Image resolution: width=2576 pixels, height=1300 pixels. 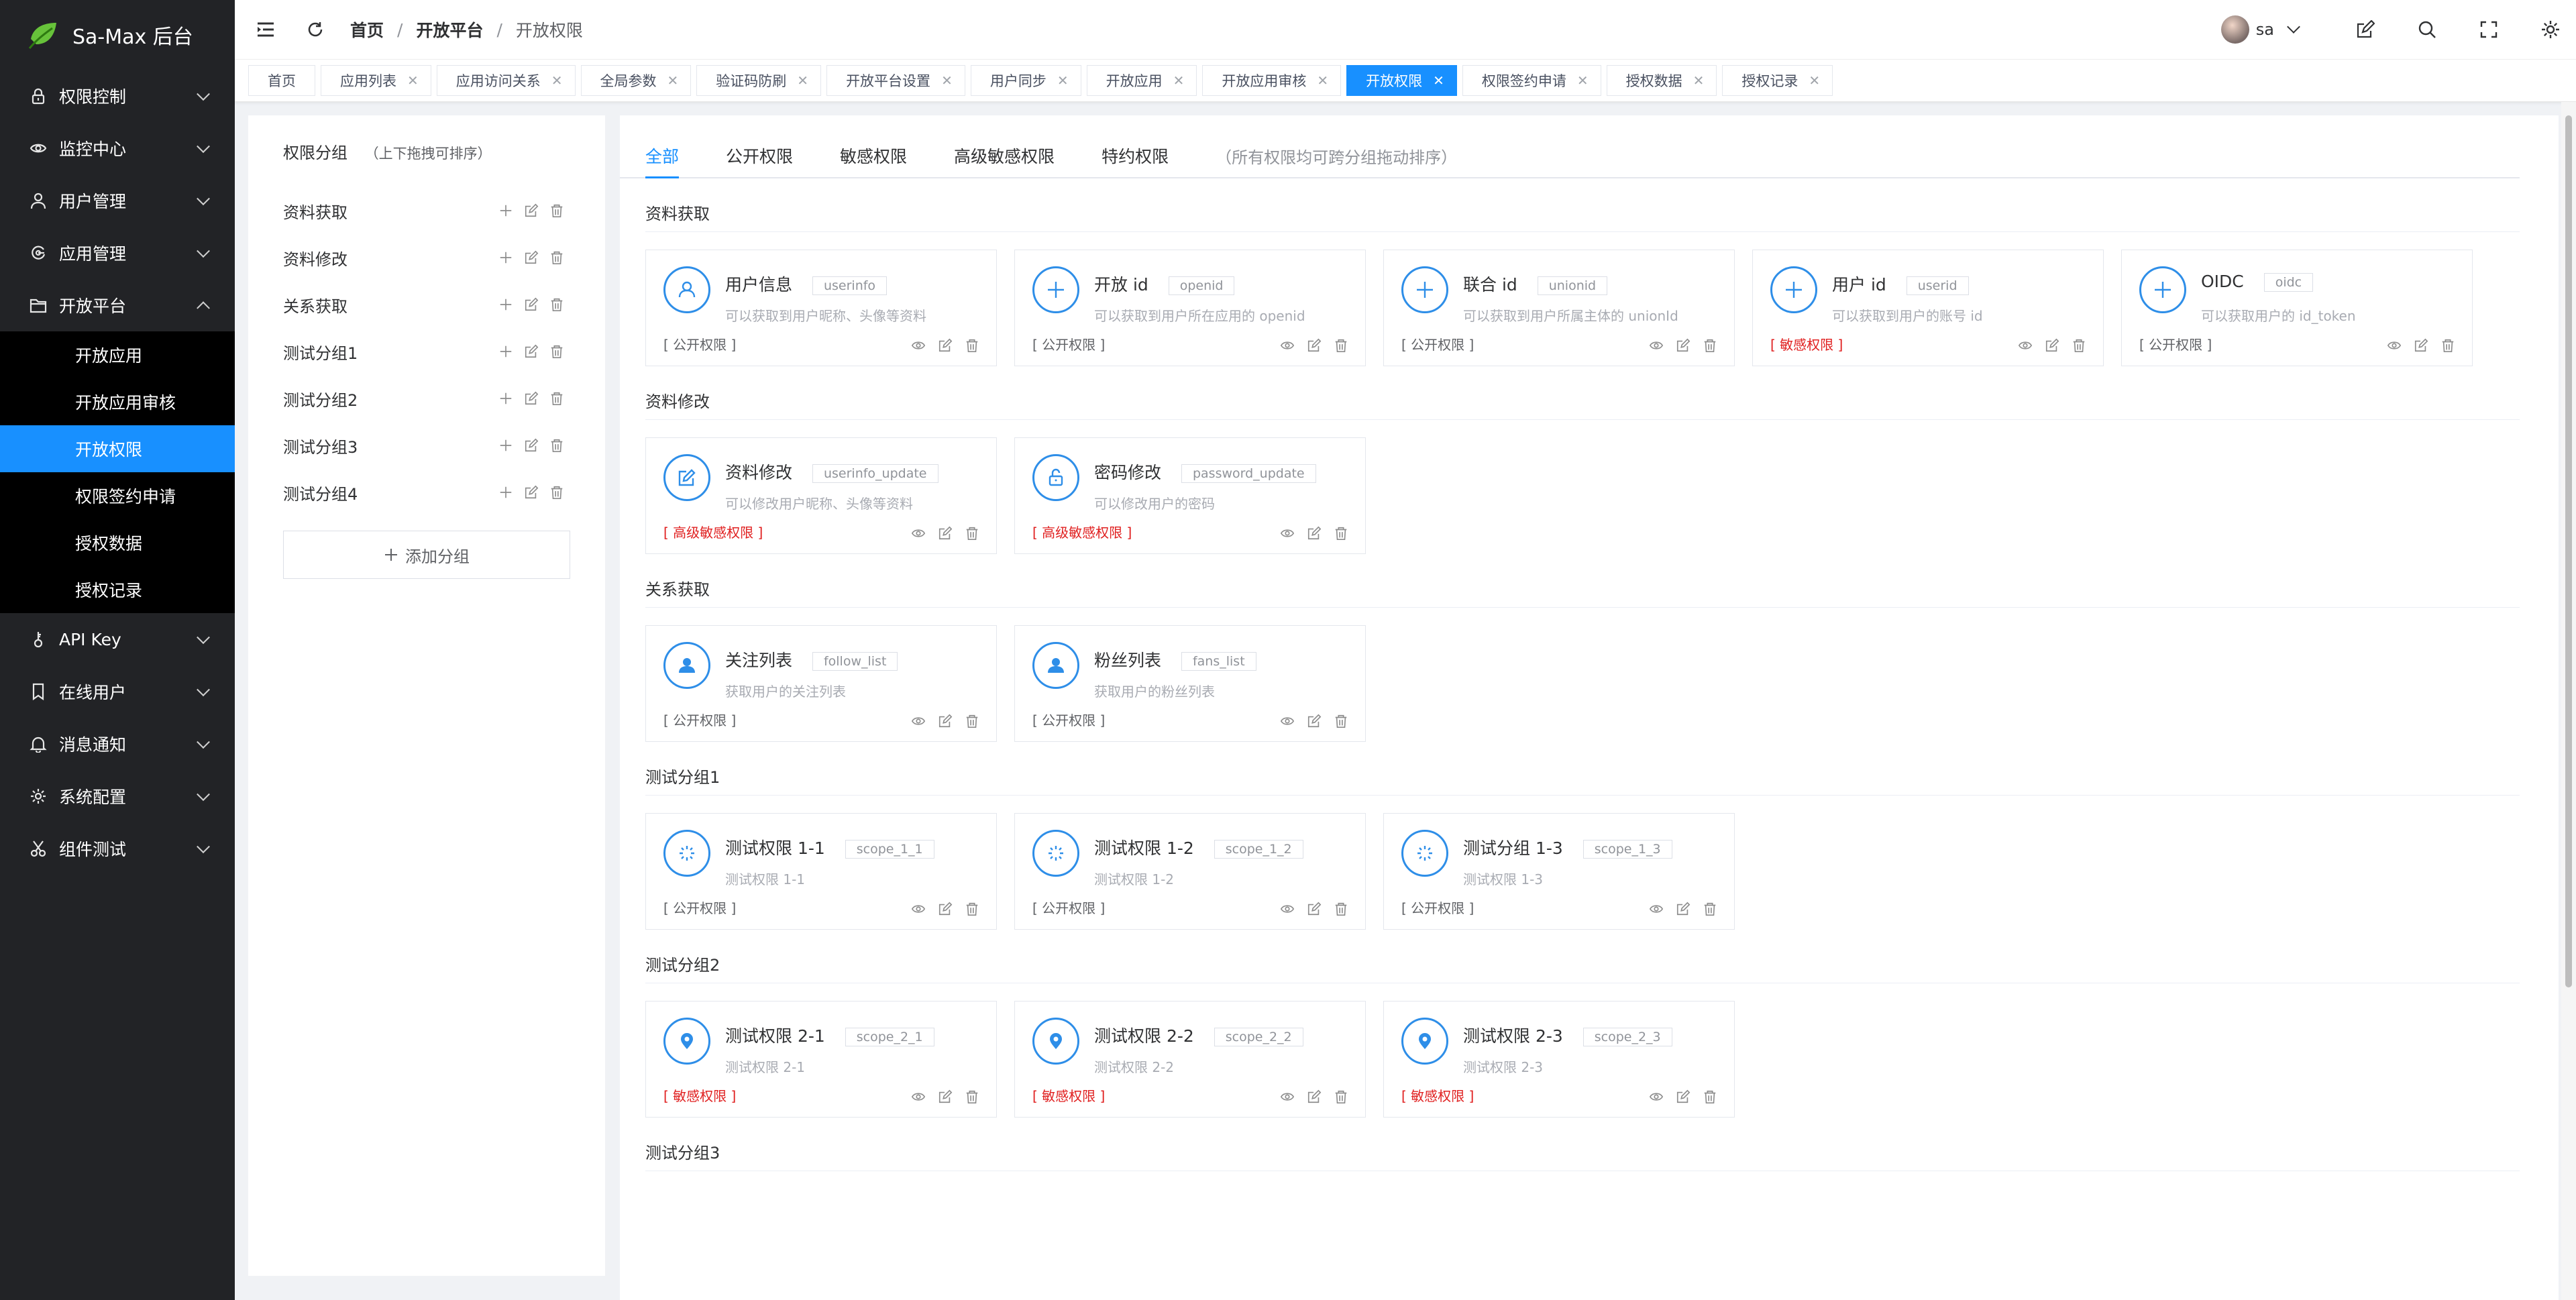 I want to click on group-row: 测试分组1, so click(x=426, y=352).